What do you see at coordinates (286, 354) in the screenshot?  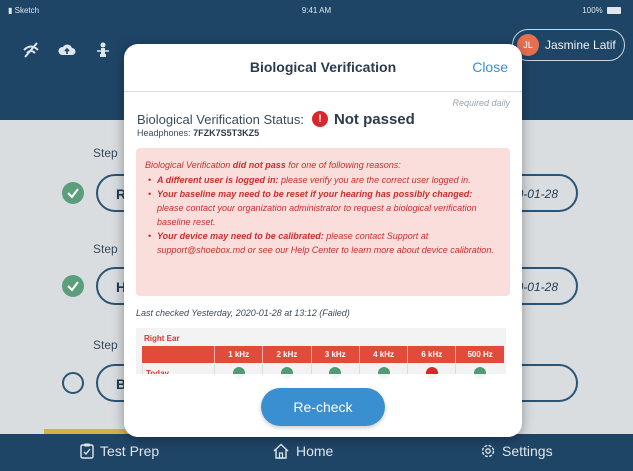 I see `table-header-cell: 2 kHz` at bounding box center [286, 354].